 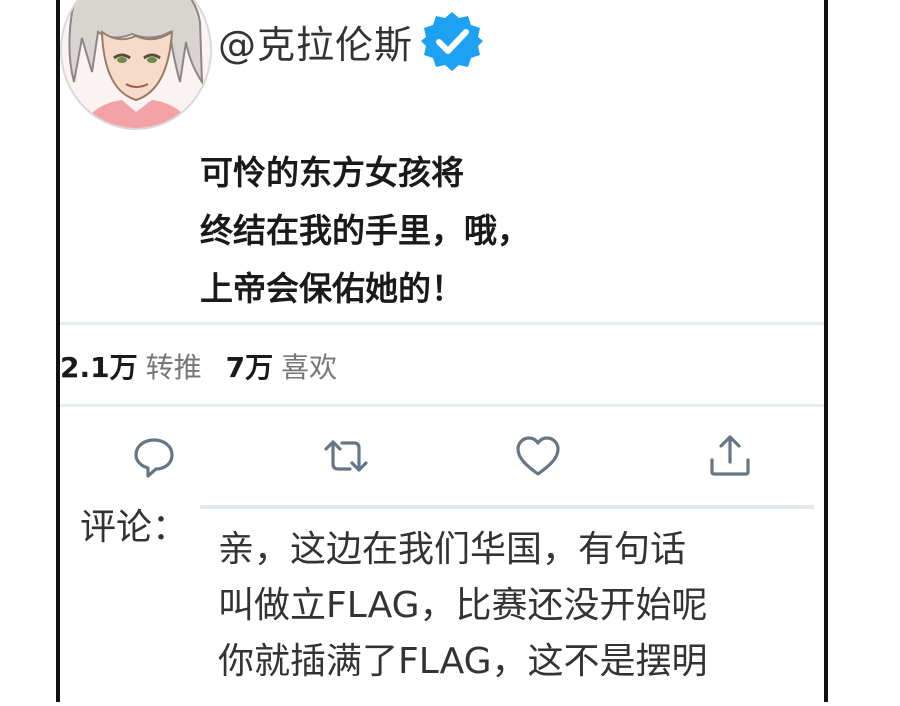 I want to click on like-icon, so click(x=538, y=456).